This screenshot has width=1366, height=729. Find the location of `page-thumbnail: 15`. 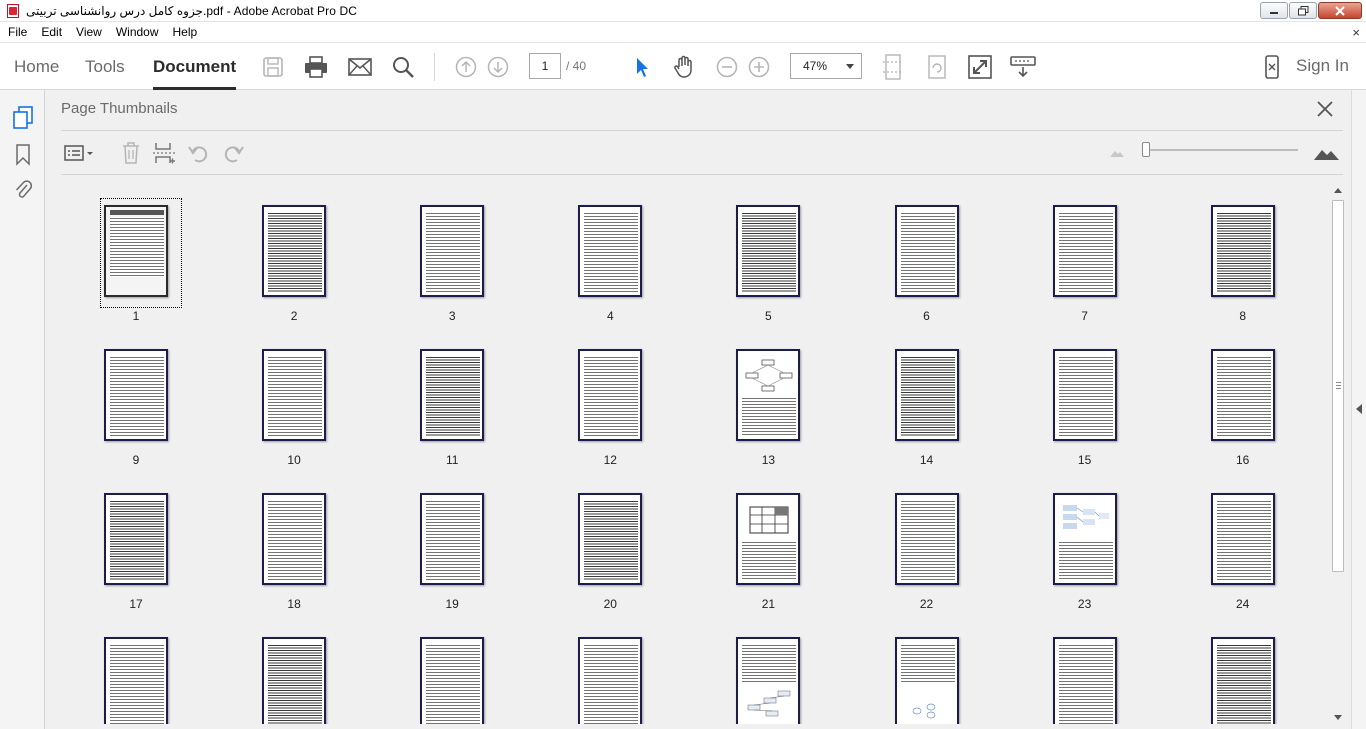

page-thumbnail: 15 is located at coordinates (1085, 401).